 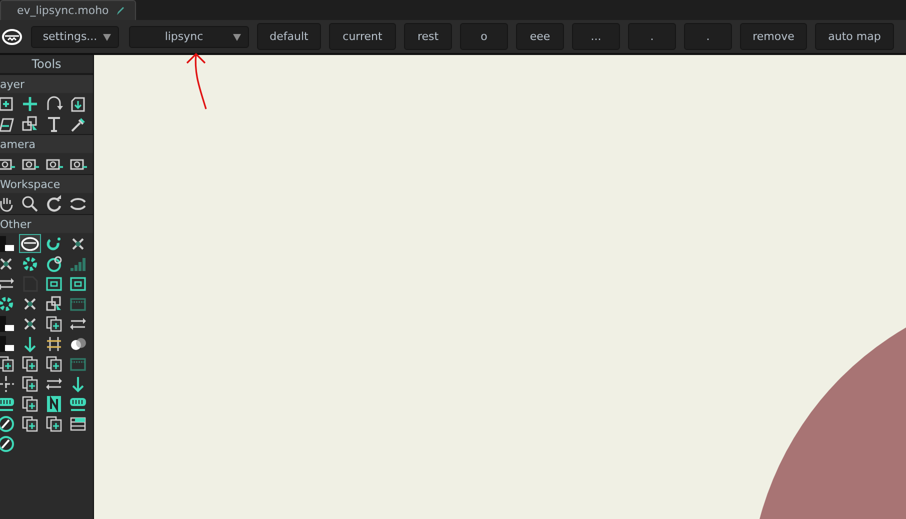 What do you see at coordinates (119, 11) in the screenshot?
I see `pencil-icon` at bounding box center [119, 11].